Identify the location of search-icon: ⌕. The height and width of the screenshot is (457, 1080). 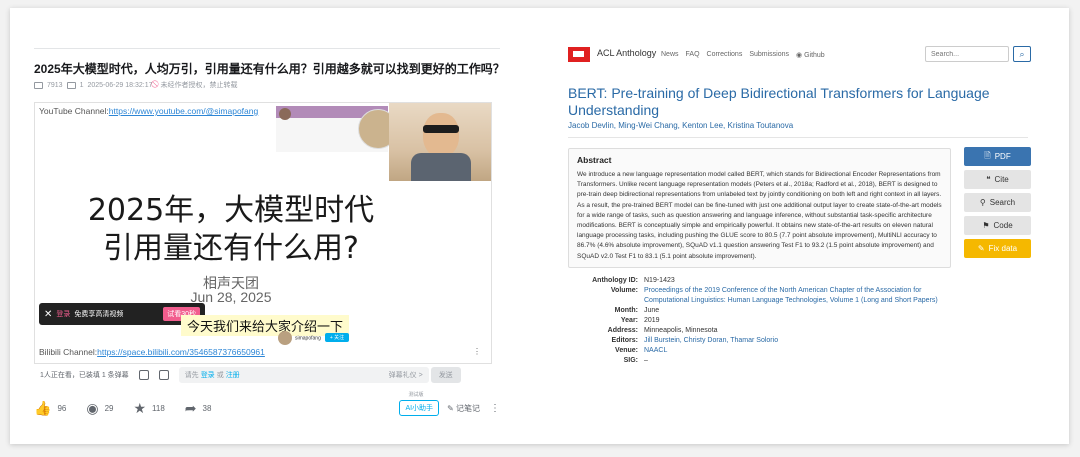
(1022, 53).